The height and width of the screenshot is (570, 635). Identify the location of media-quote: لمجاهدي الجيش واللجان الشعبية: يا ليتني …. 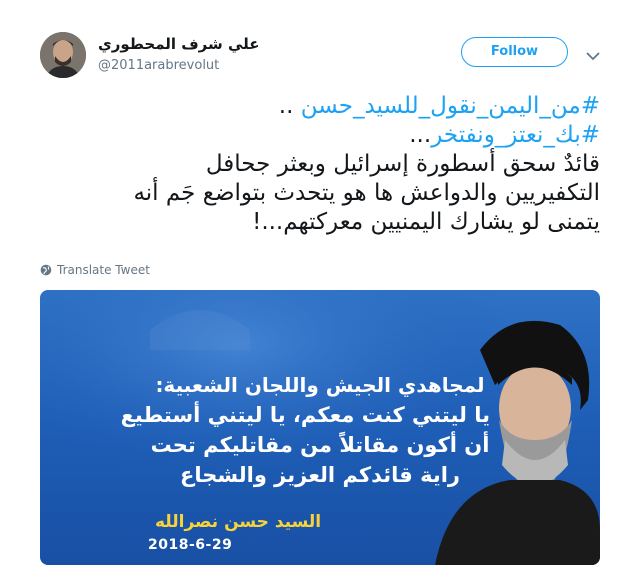
(305, 430).